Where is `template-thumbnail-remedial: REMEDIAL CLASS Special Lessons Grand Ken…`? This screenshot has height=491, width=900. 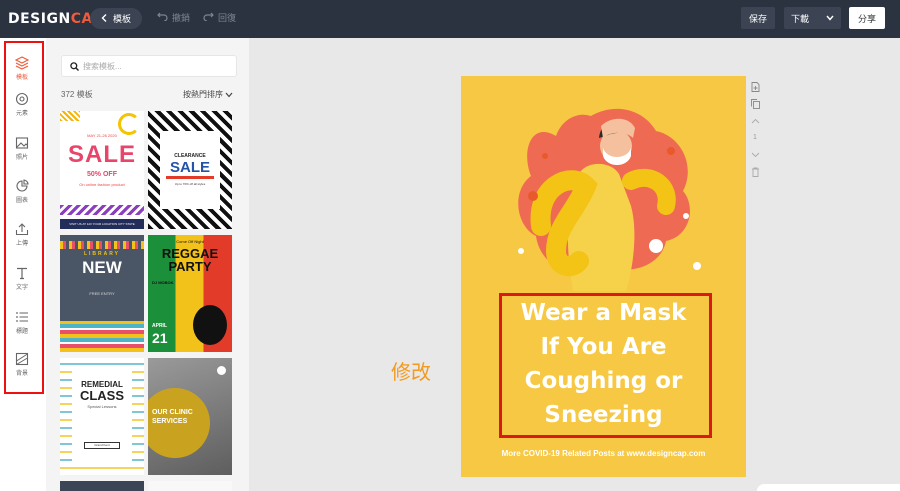 template-thumbnail-remedial: REMEDIAL CLASS Special Lessons Grand Ken… is located at coordinates (102, 416).